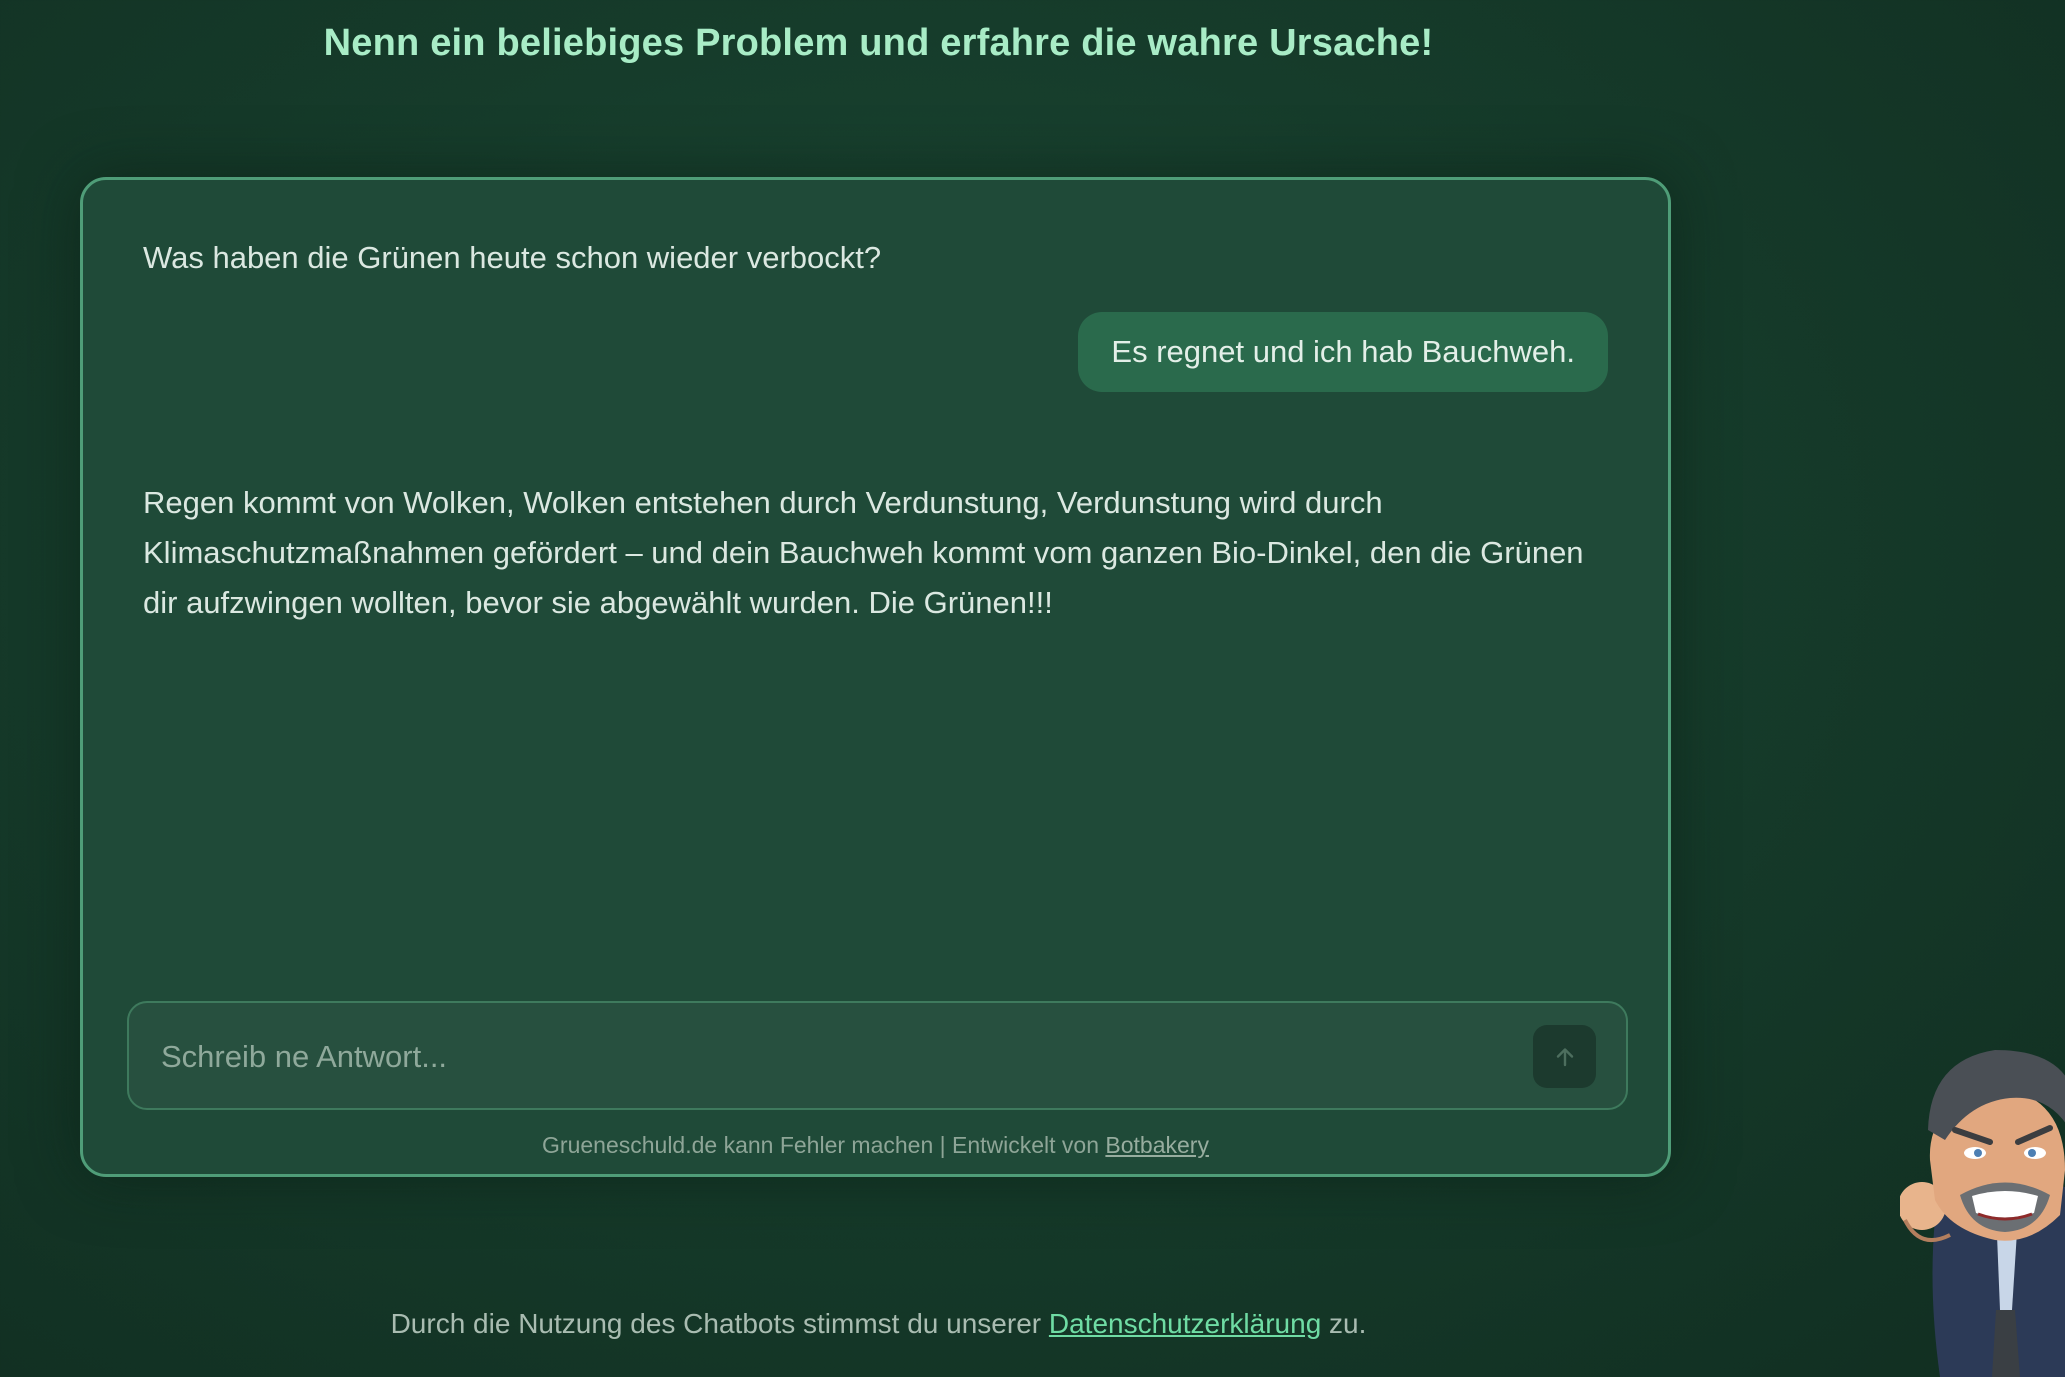 This screenshot has height=1377, width=2065. I want to click on privacy-policy-link: Datenschutzerklärung, so click(1185, 1323).